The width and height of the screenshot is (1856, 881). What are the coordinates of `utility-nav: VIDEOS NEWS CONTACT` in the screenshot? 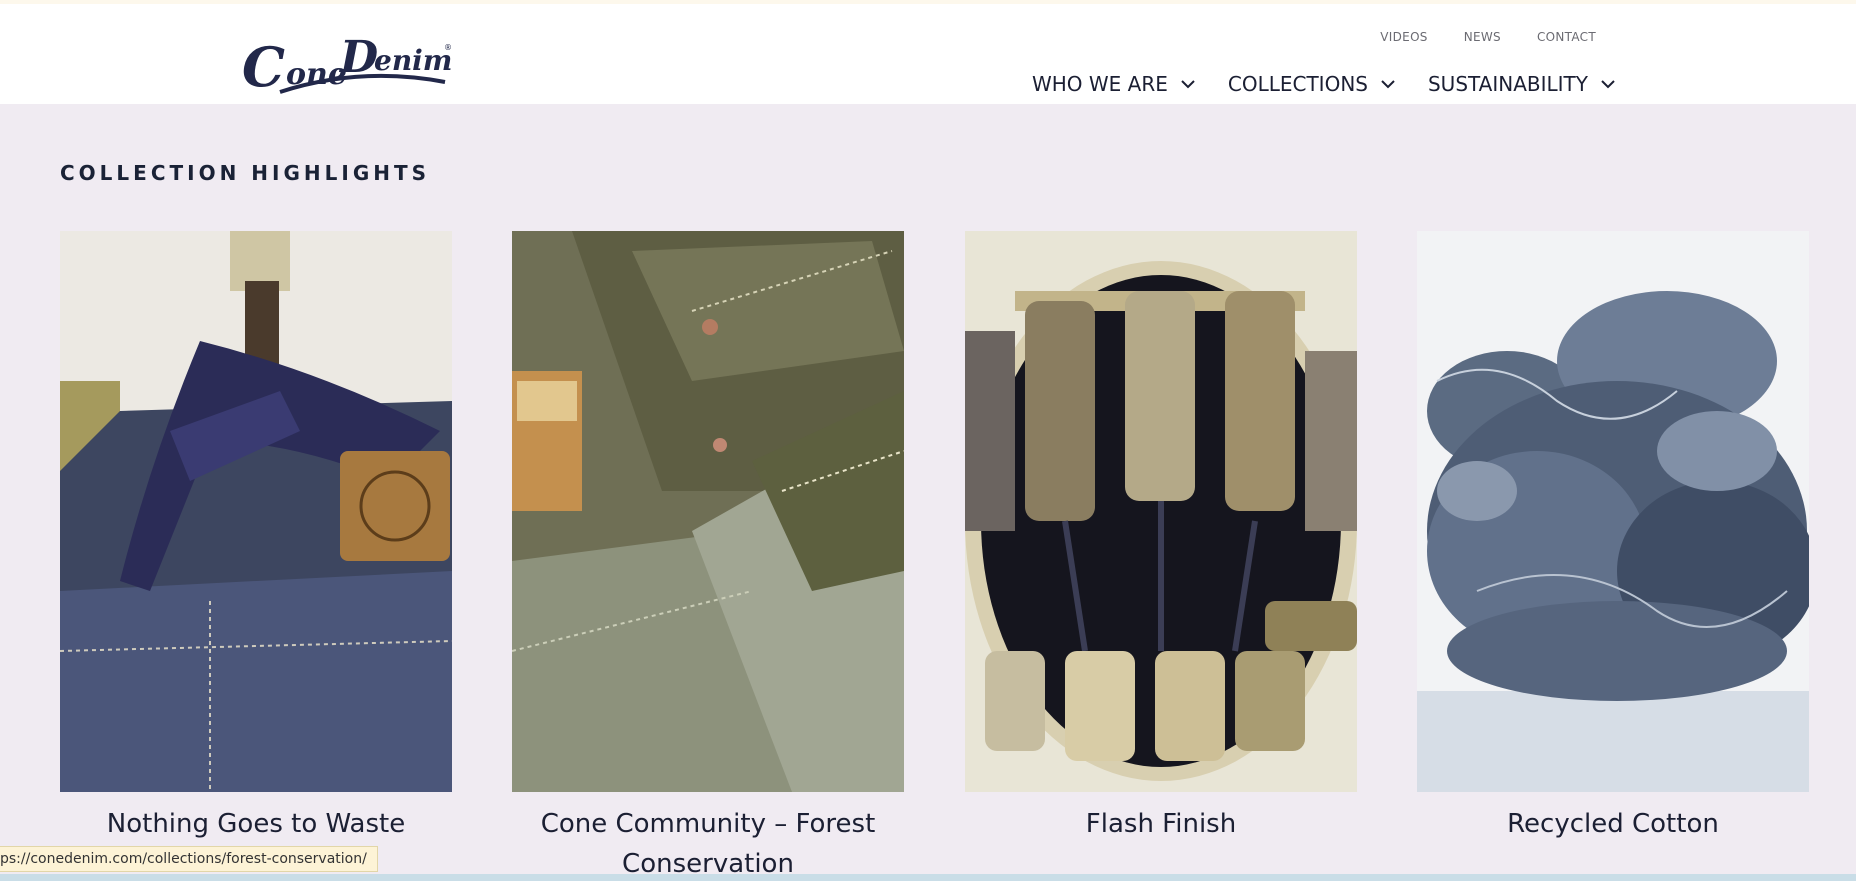 It's located at (1488, 37).